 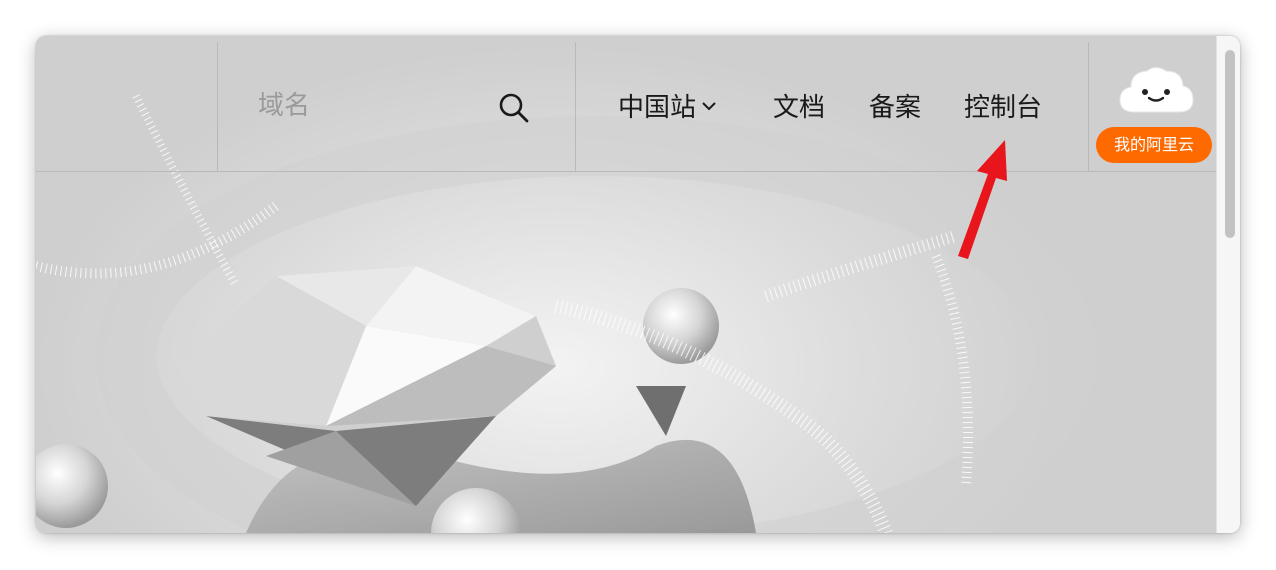 I want to click on nav-item-label: 文档, so click(x=799, y=108).